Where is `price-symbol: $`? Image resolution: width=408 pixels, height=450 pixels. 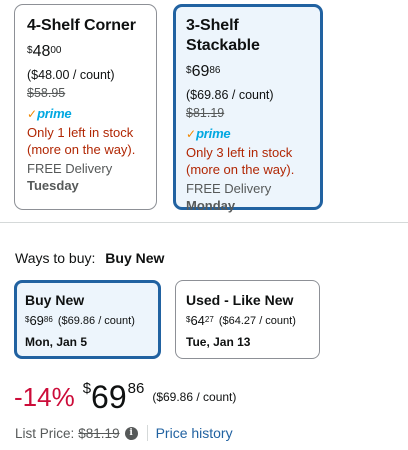 price-symbol: $ is located at coordinates (87, 388).